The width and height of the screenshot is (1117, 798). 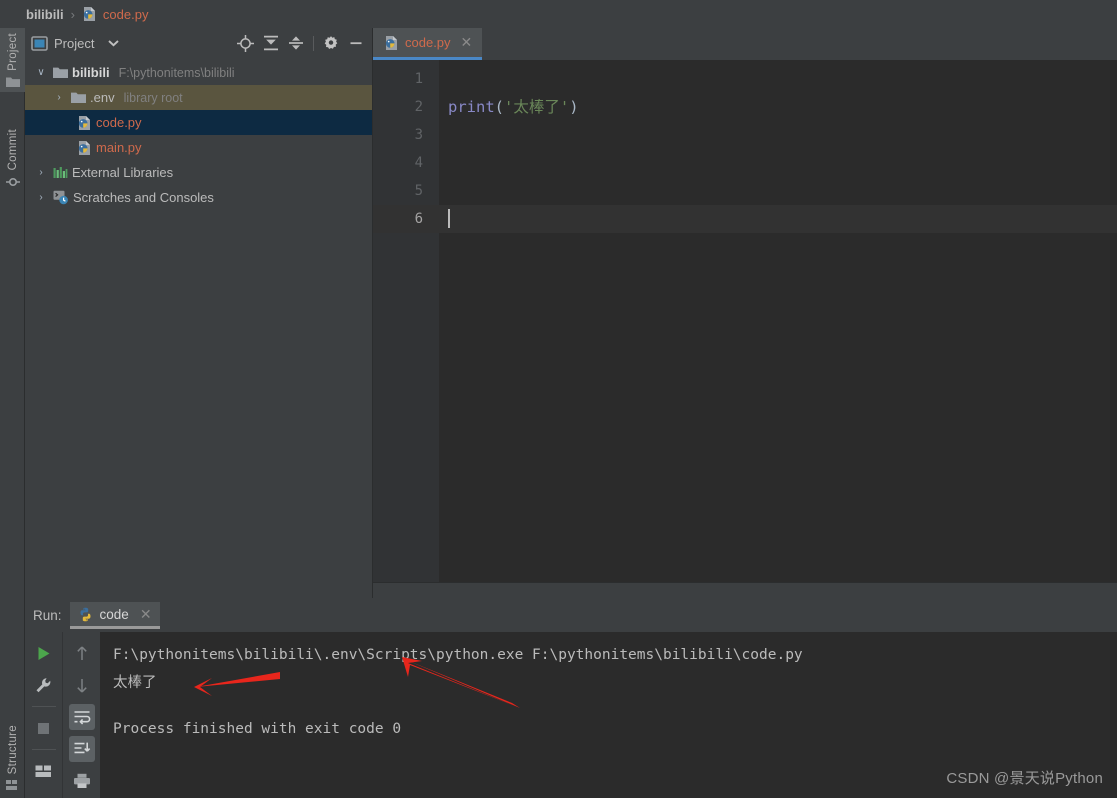 What do you see at coordinates (12, 785) in the screenshot?
I see `structure-icon` at bounding box center [12, 785].